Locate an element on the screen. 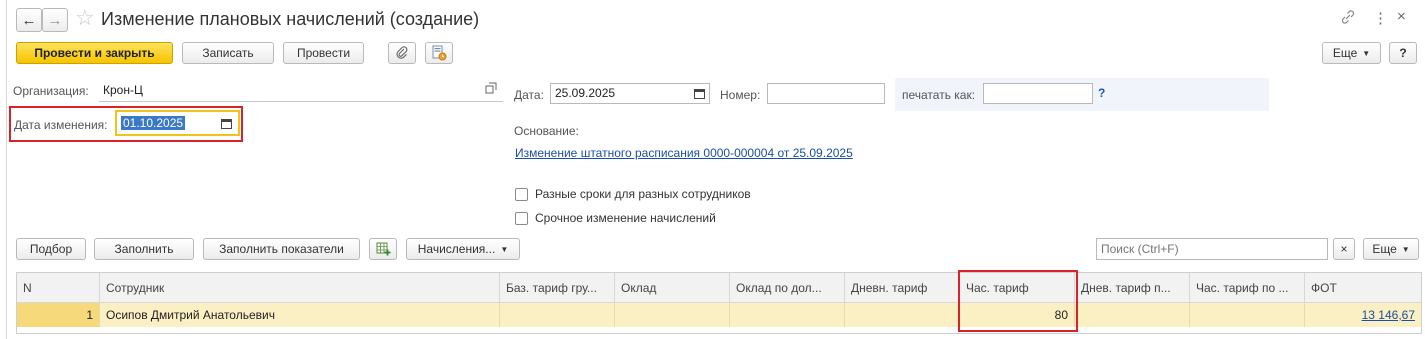 The width and height of the screenshot is (1425, 339). change-date-label: Дата изменения: is located at coordinates (61, 125).